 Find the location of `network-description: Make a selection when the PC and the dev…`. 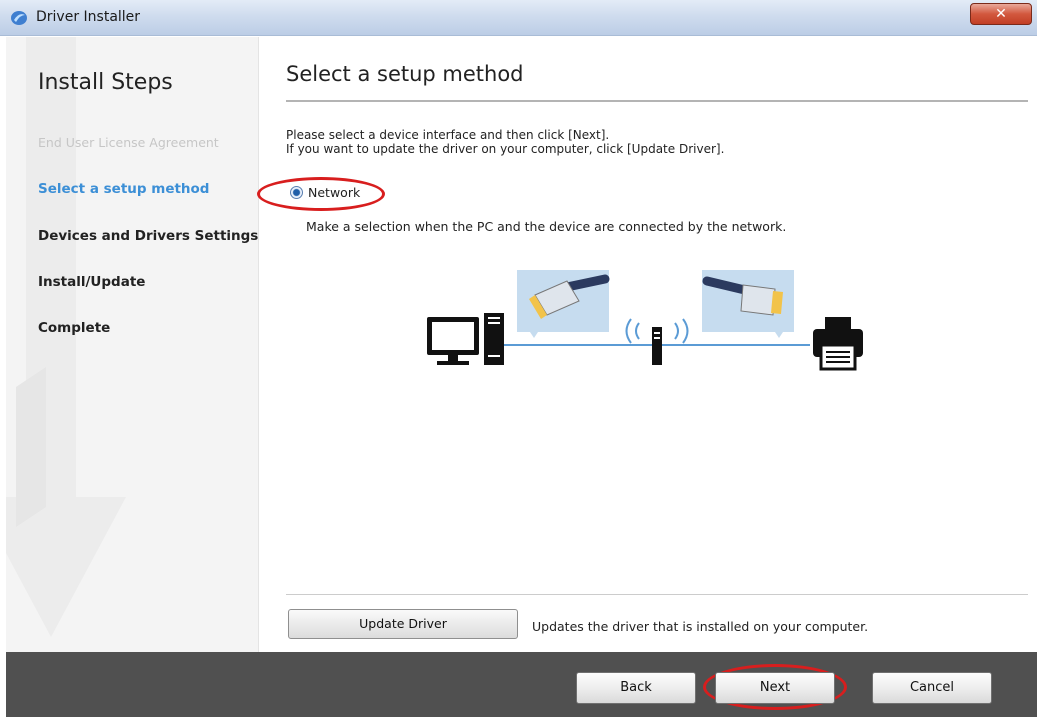

network-description: Make a selection when the PC and the dev… is located at coordinates (546, 226).